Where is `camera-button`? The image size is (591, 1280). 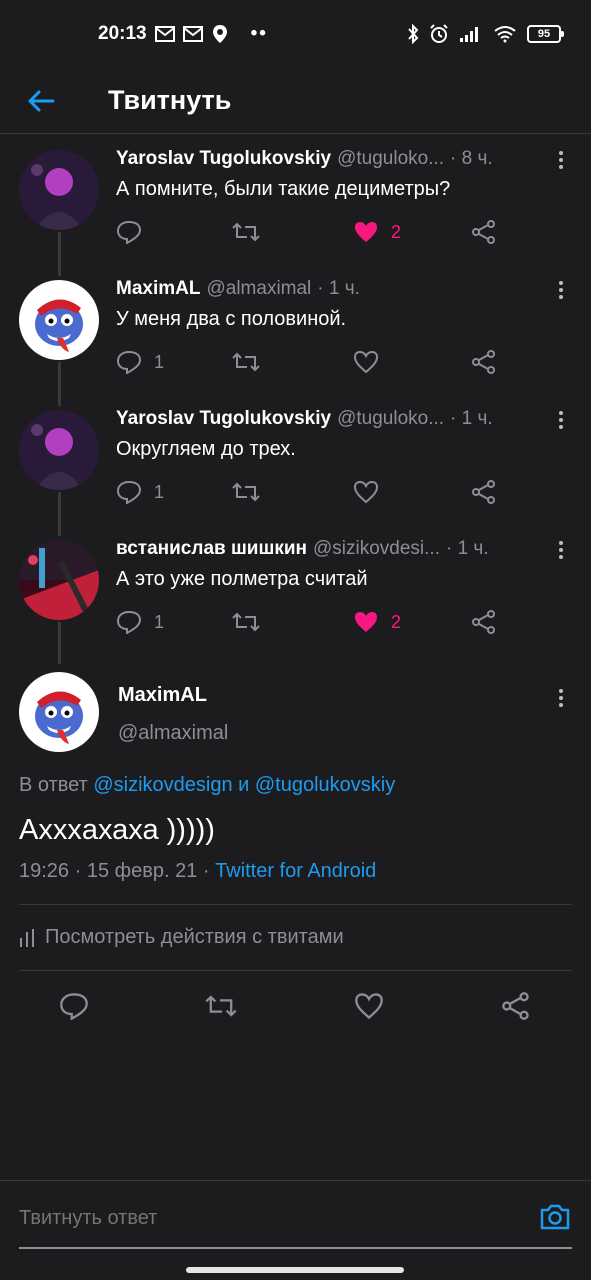
camera-button is located at coordinates (555, 1219).